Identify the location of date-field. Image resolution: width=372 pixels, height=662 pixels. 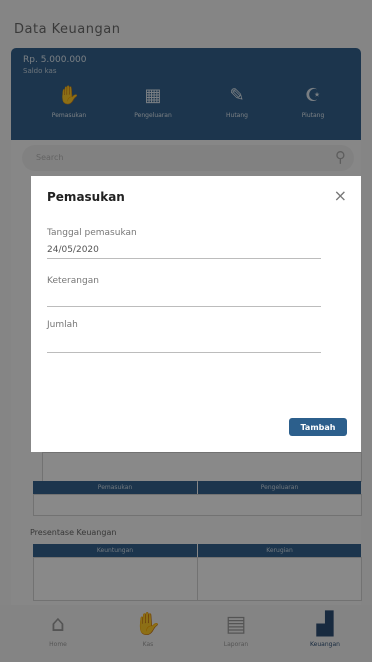
(184, 250).